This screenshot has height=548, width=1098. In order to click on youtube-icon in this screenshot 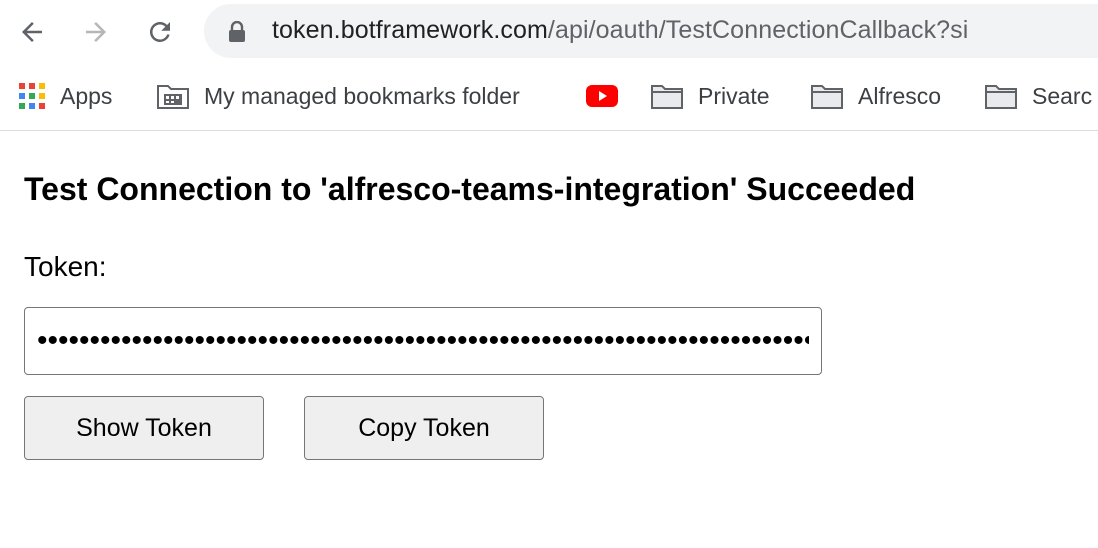, I will do `click(602, 96)`.